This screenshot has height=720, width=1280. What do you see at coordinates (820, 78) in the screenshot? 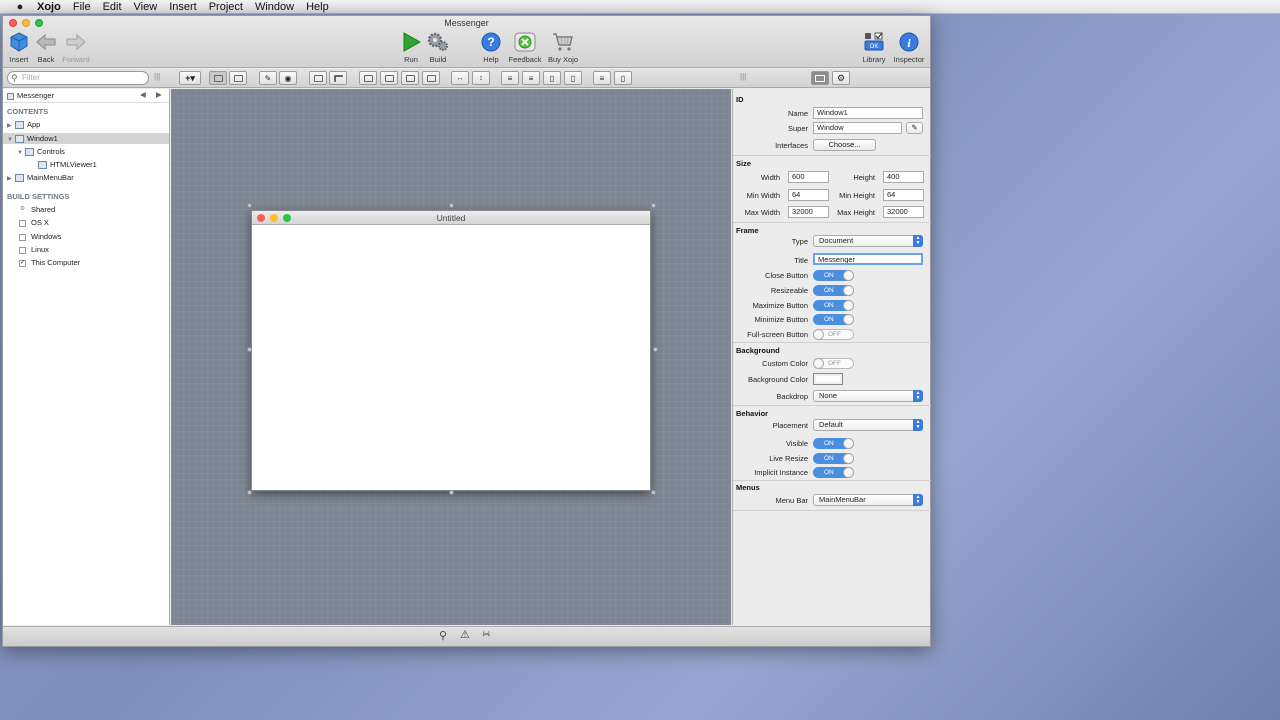
I see `inspector-properties-tab` at bounding box center [820, 78].